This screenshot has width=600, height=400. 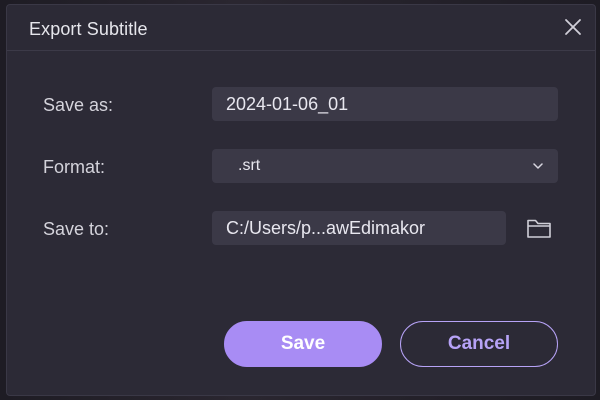 I want to click on folder-icon, so click(x=539, y=228).